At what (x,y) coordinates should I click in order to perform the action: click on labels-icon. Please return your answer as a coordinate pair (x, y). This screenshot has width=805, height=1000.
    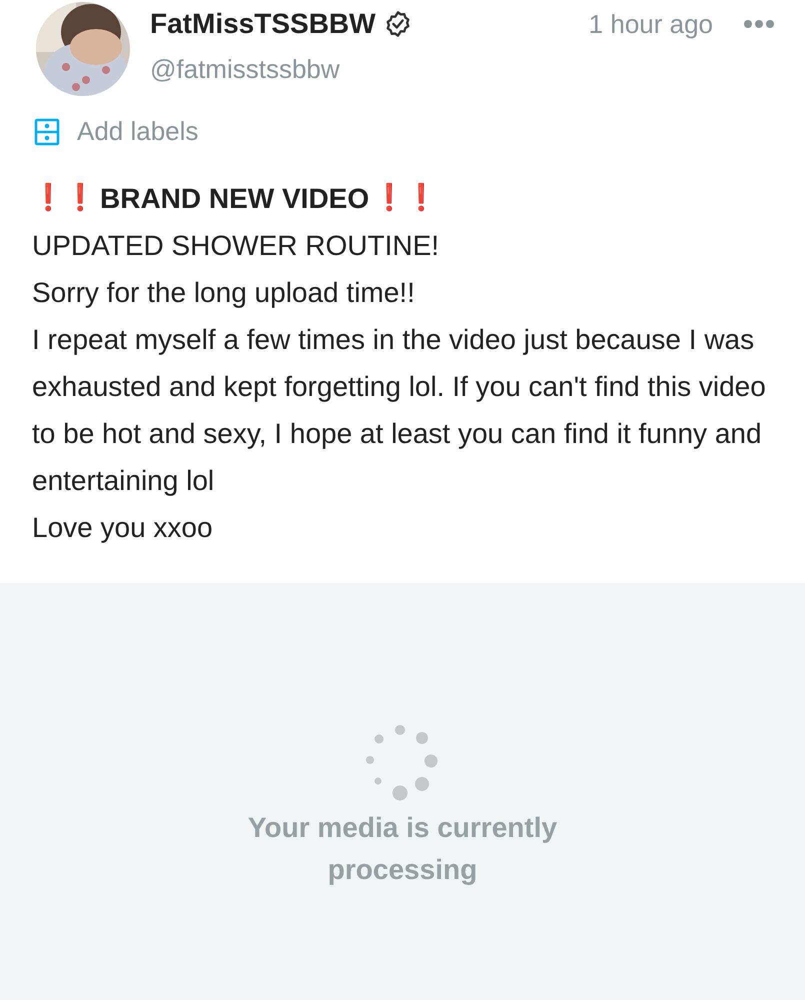
    Looking at the image, I should click on (47, 132).